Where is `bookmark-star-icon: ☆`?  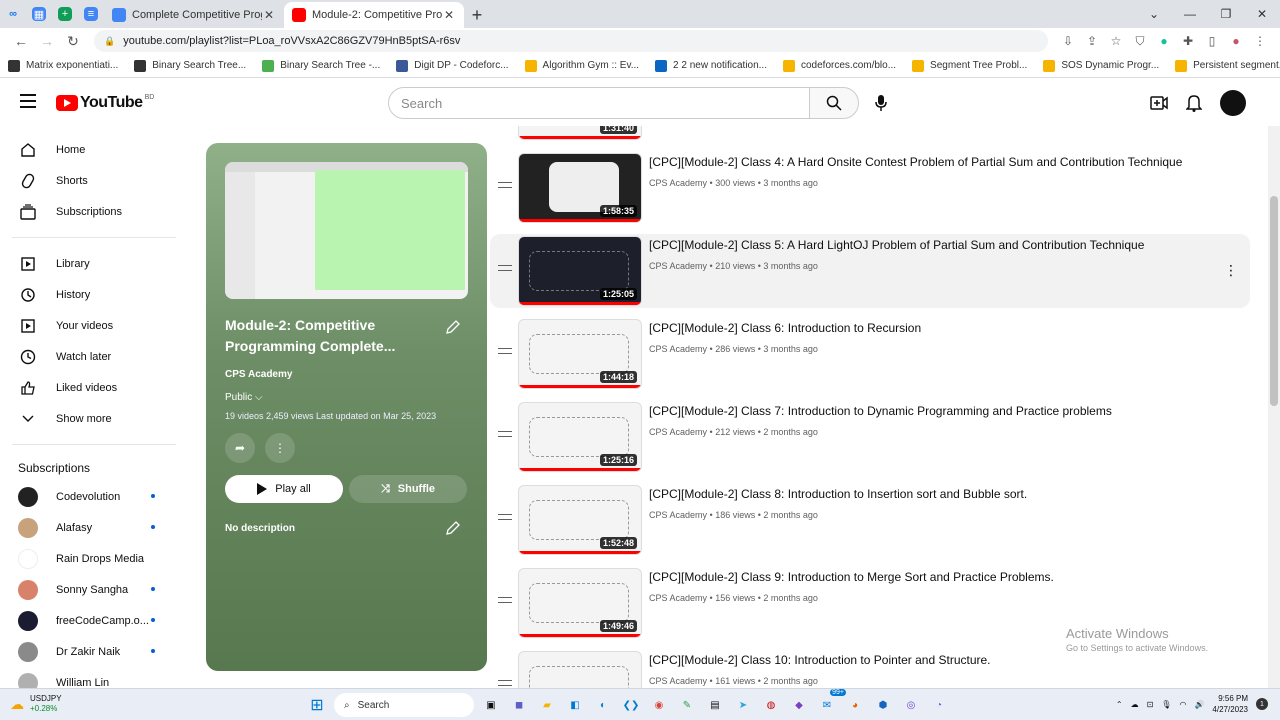 bookmark-star-icon: ☆ is located at coordinates (1116, 41).